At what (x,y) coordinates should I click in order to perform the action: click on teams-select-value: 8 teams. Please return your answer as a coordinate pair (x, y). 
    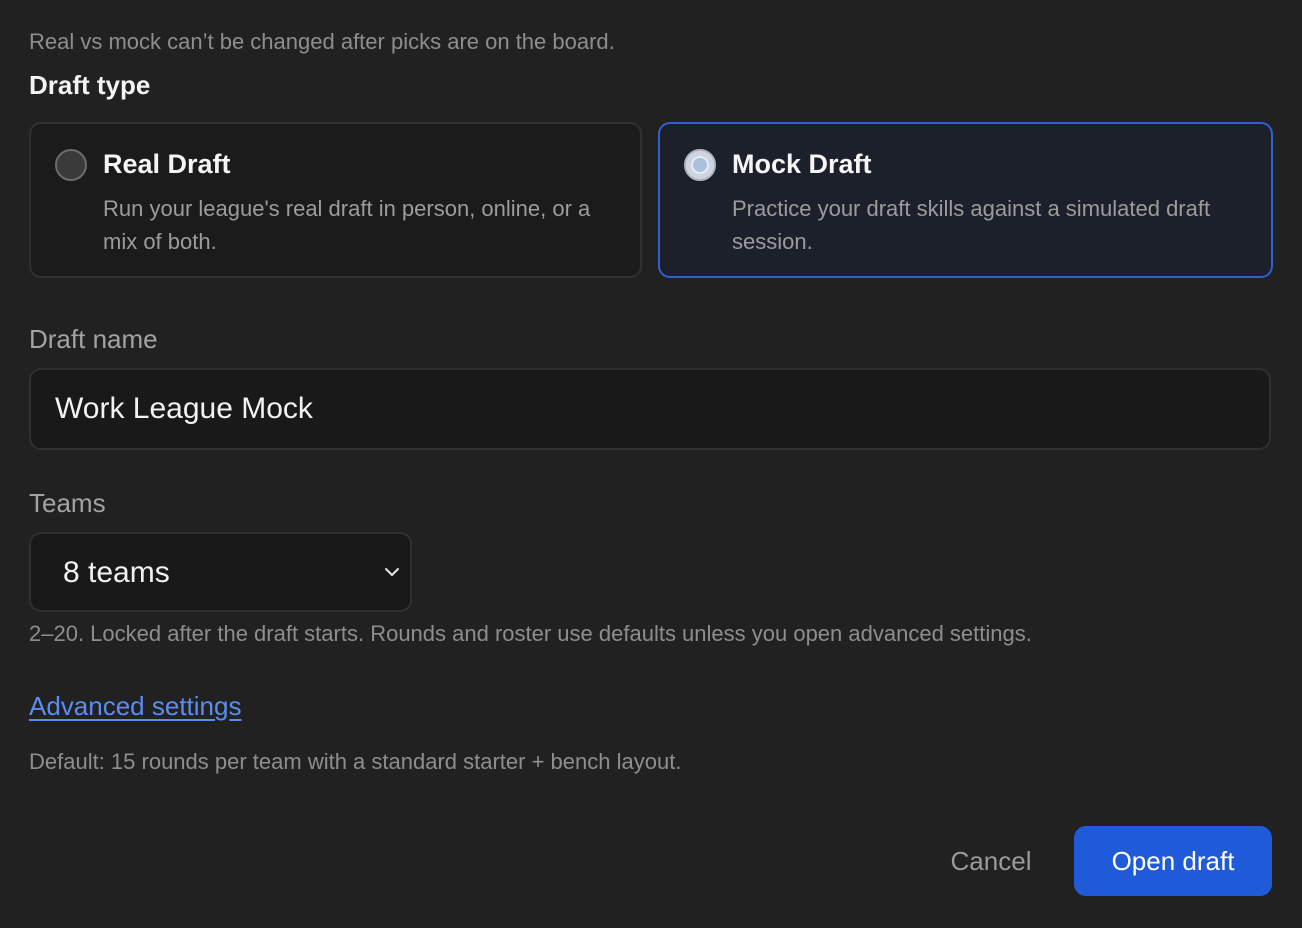
    Looking at the image, I should click on (116, 572).